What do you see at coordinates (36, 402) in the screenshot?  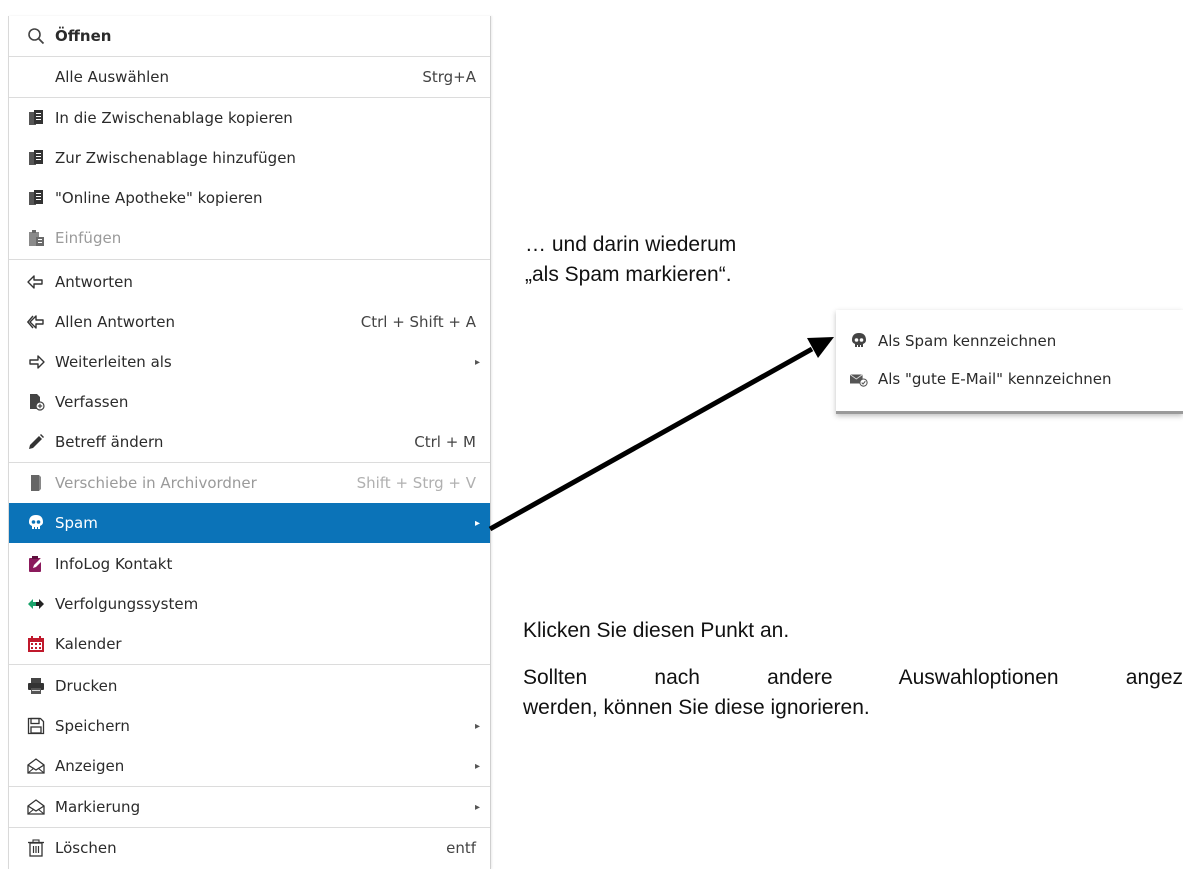 I see `compose-icon` at bounding box center [36, 402].